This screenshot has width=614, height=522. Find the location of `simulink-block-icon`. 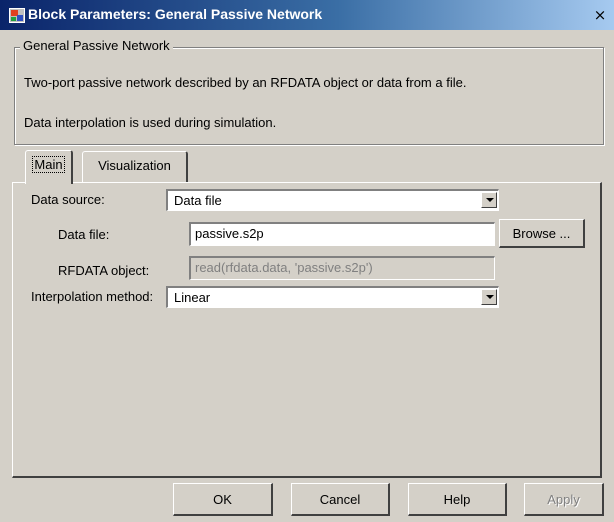

simulink-block-icon is located at coordinates (17, 15).